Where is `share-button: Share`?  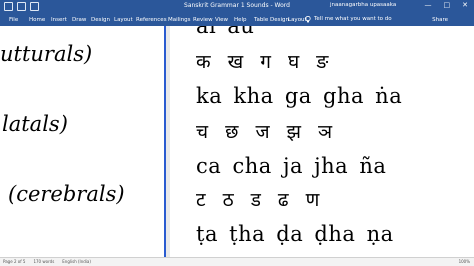
share-button: Share is located at coordinates (440, 20).